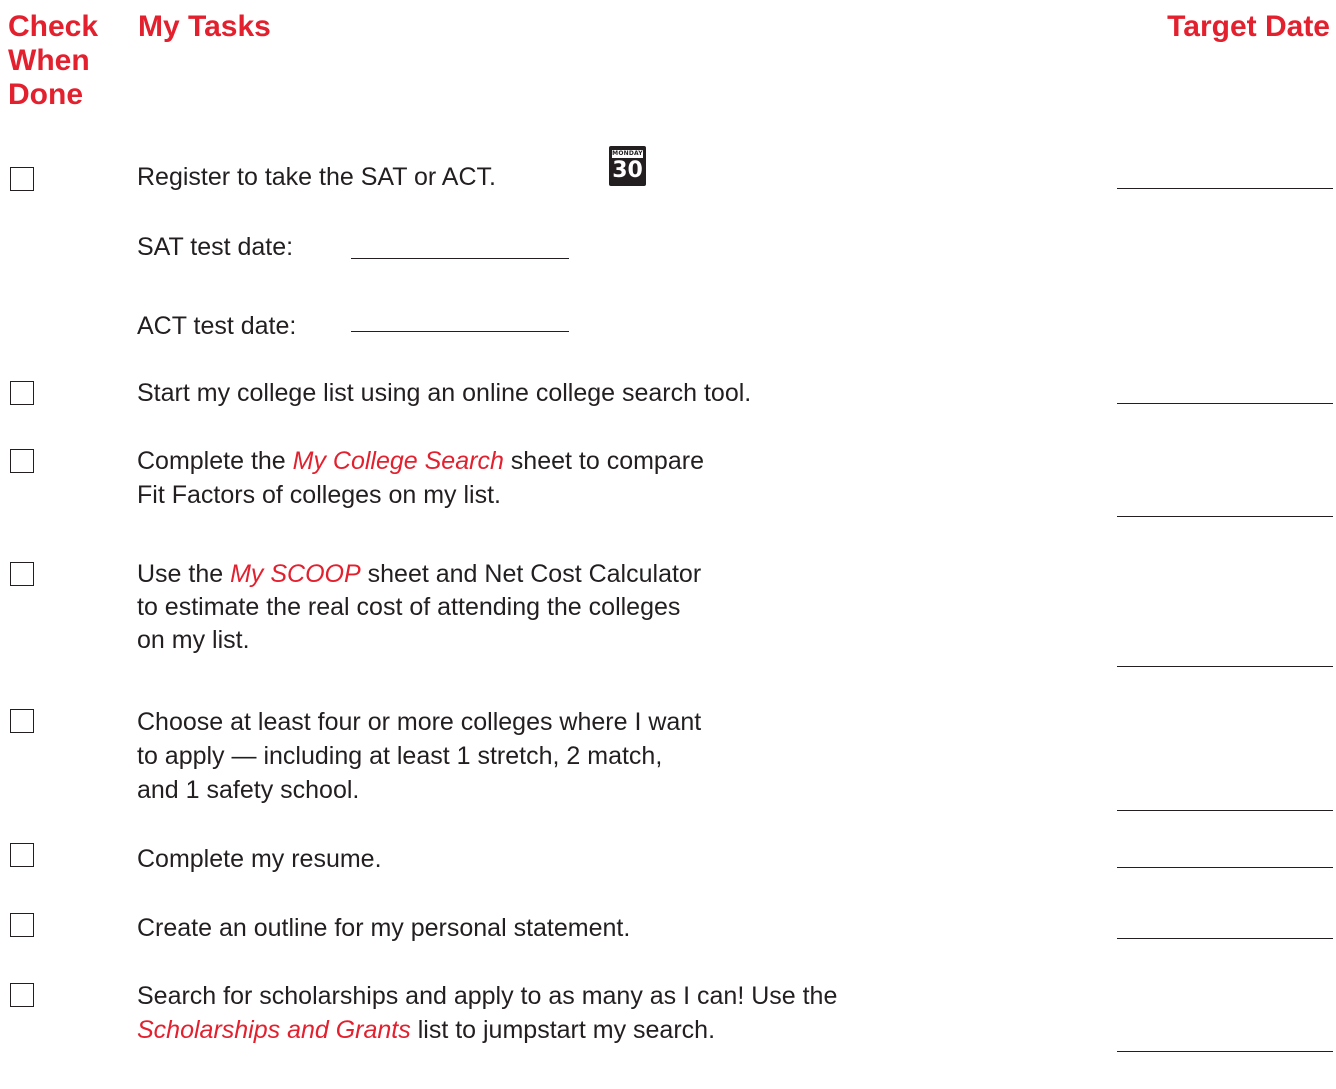 The image size is (1336, 1089). I want to click on task-5-line3: and 1 safety school., so click(248, 790).